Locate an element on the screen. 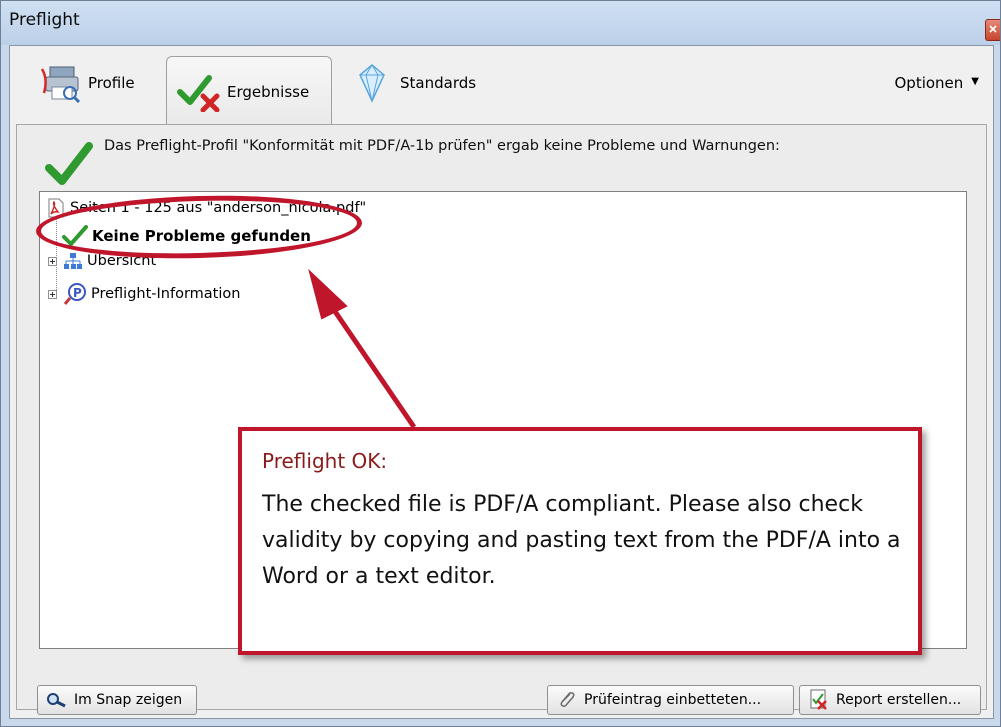 The height and width of the screenshot is (727, 1001). callout-title: Preflight OK: is located at coordinates (325, 461).